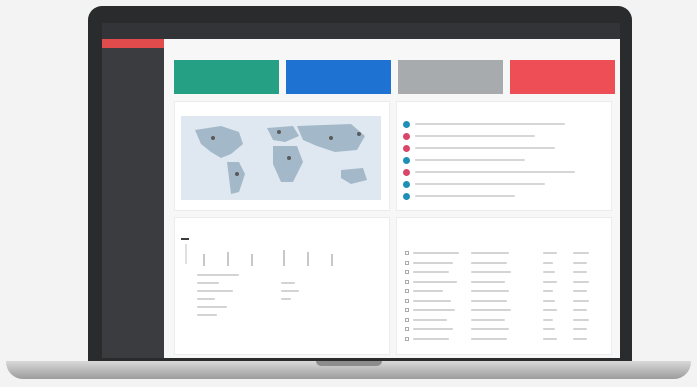 This screenshot has height=387, width=697. I want to click on north-america-shape, so click(219, 142).